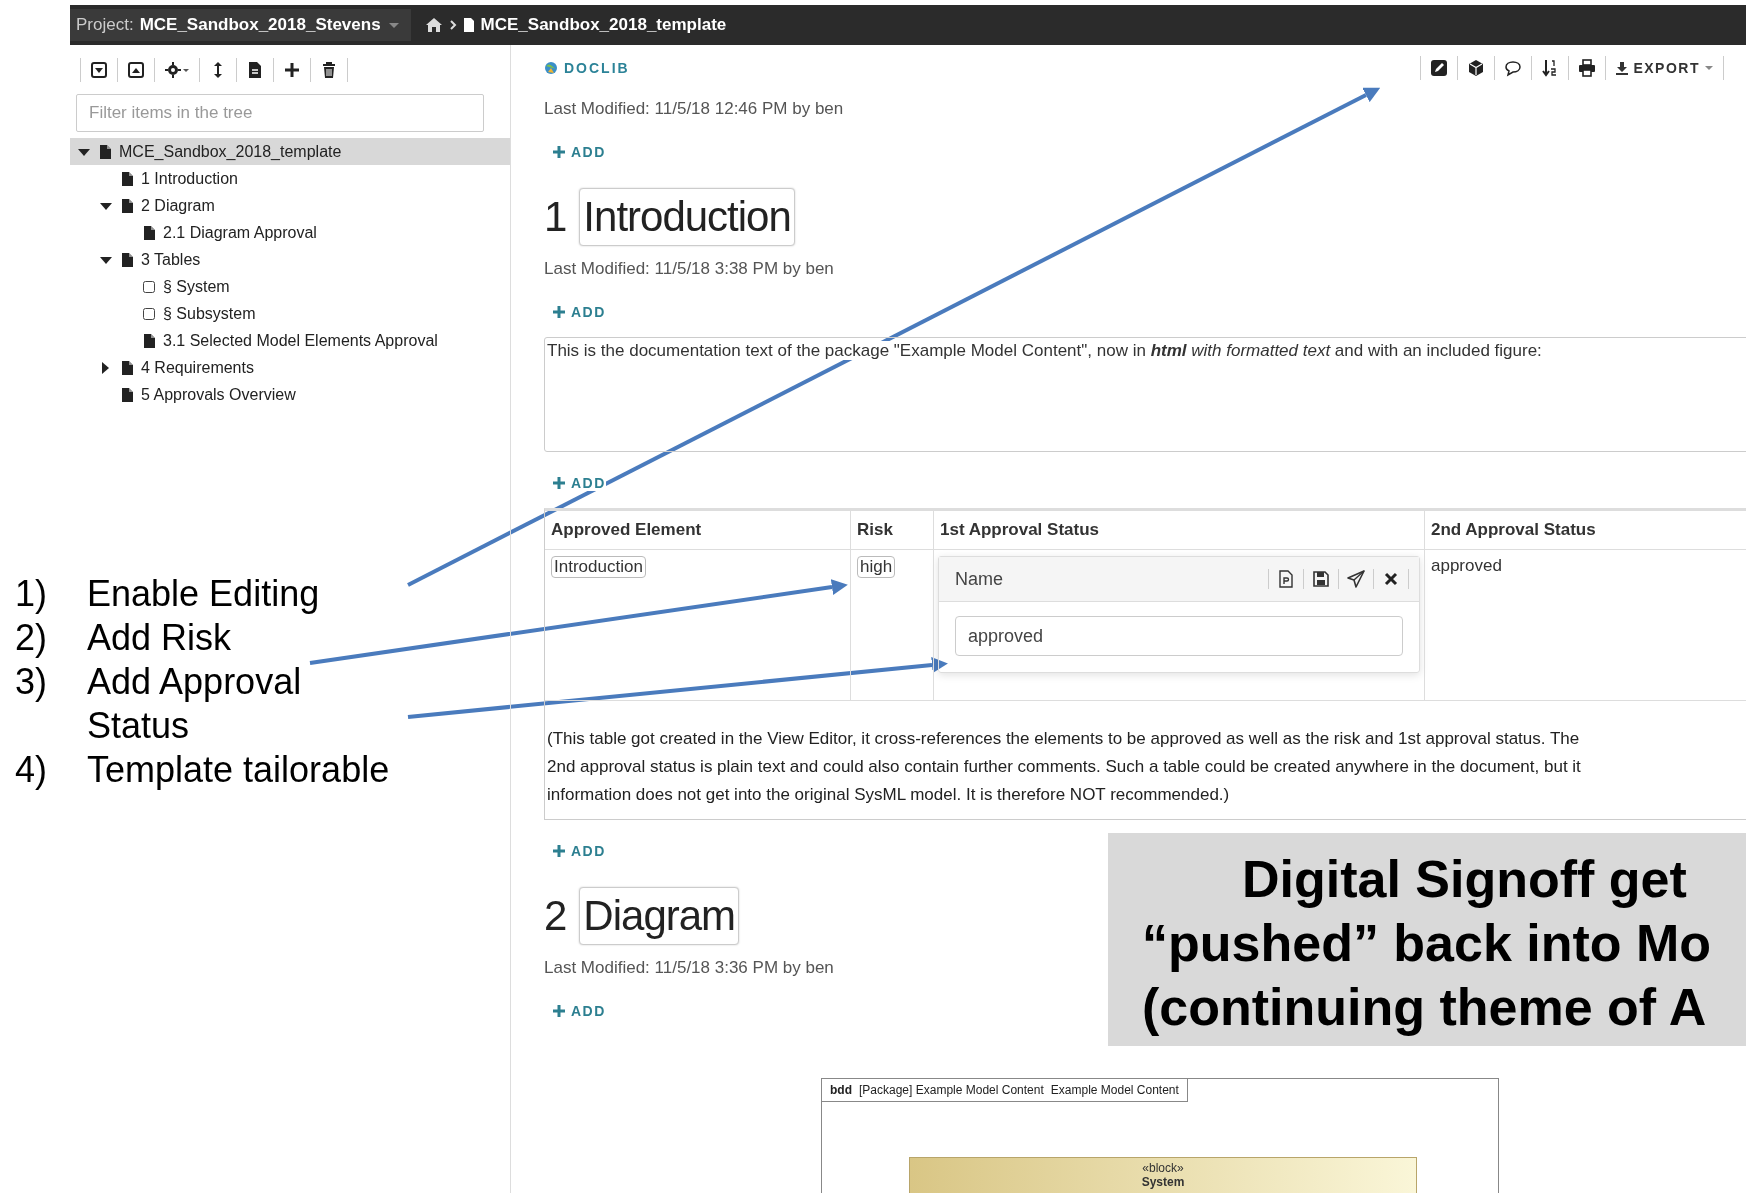 The height and width of the screenshot is (1193, 1746). What do you see at coordinates (603, 25) in the screenshot?
I see `breadcrumb-link: MCE_Sandbox_2018_template` at bounding box center [603, 25].